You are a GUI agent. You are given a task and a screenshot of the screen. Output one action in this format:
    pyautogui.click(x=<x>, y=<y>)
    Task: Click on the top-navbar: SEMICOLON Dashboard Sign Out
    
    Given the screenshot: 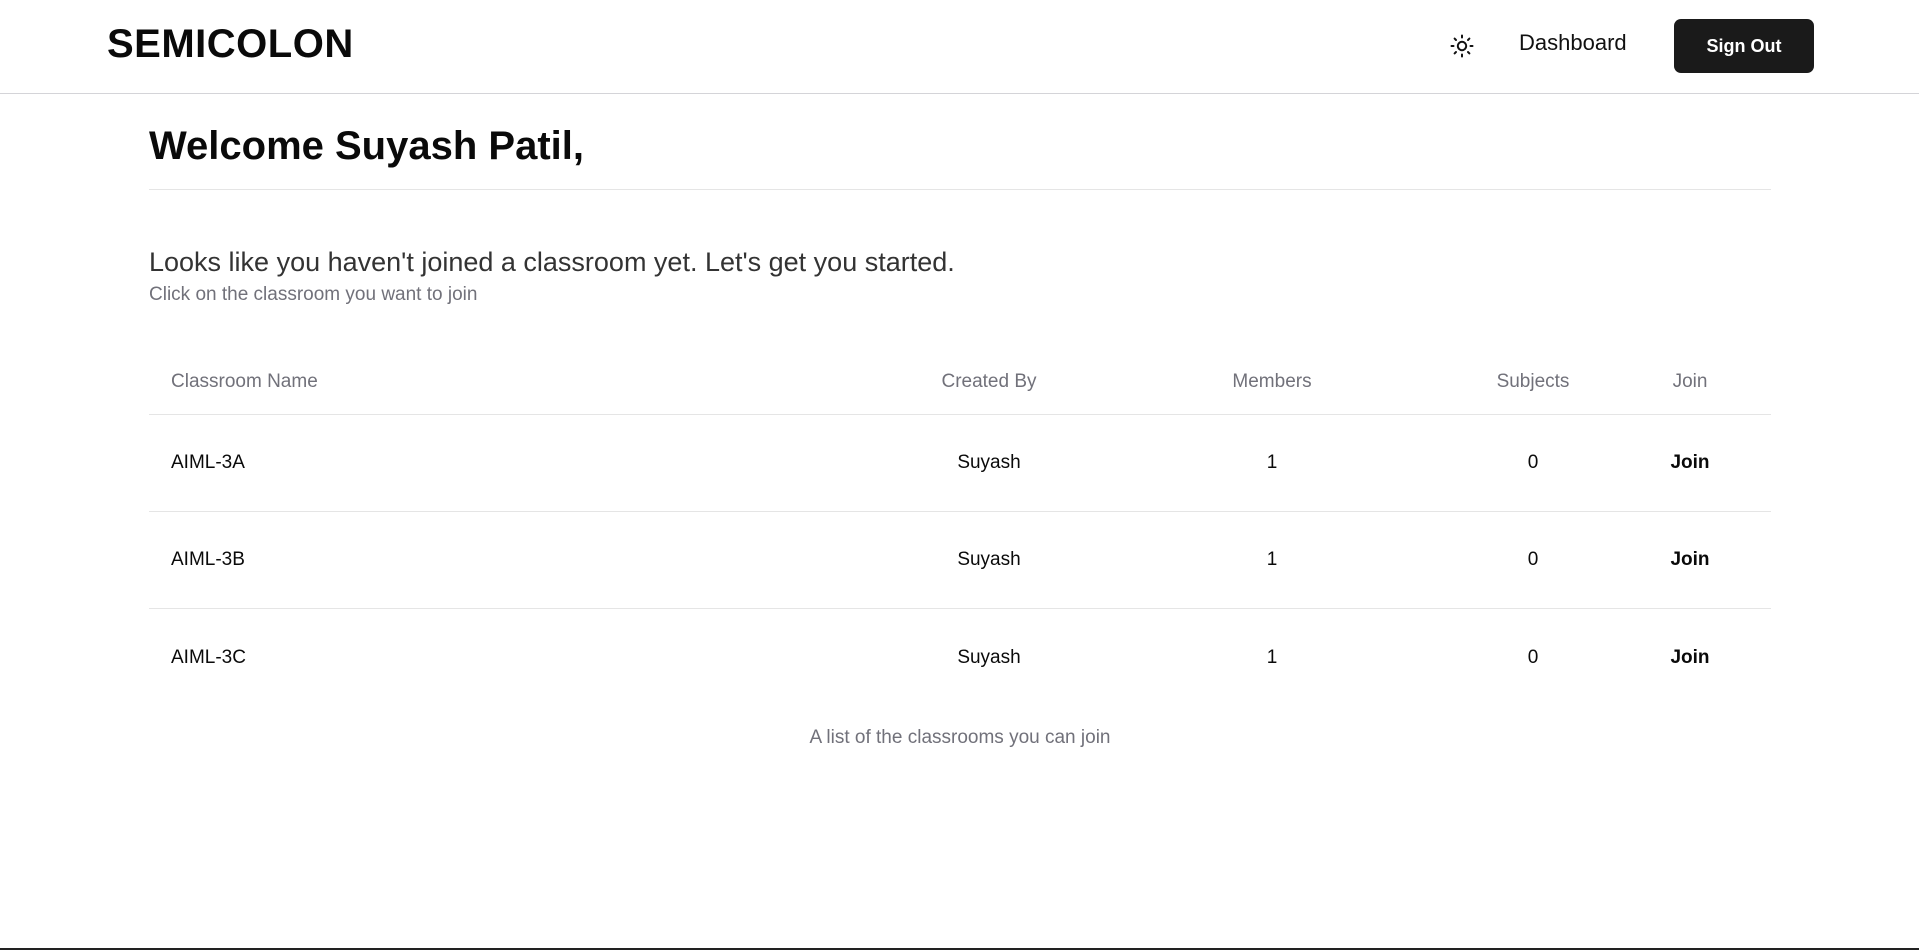 What is the action you would take?
    pyautogui.click(x=959, y=47)
    